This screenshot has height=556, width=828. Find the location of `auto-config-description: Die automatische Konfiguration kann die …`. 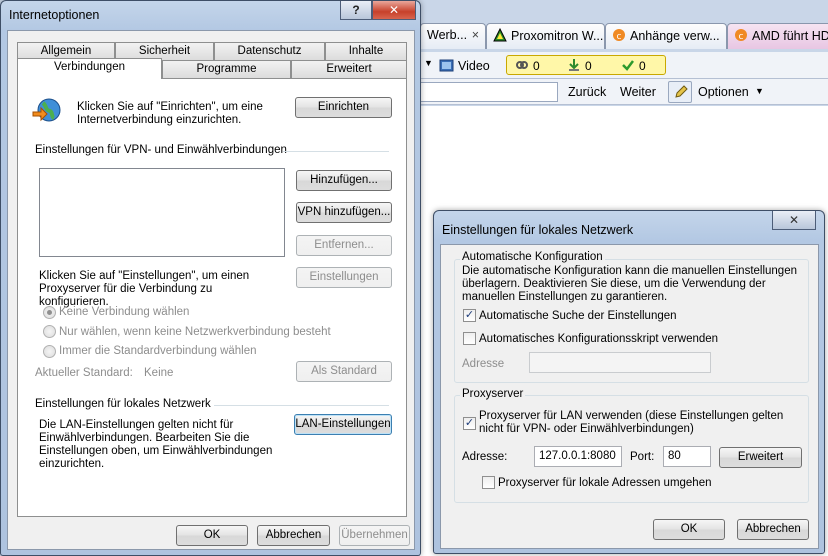

auto-config-description: Die automatische Konfiguration kann die … is located at coordinates (629, 284).